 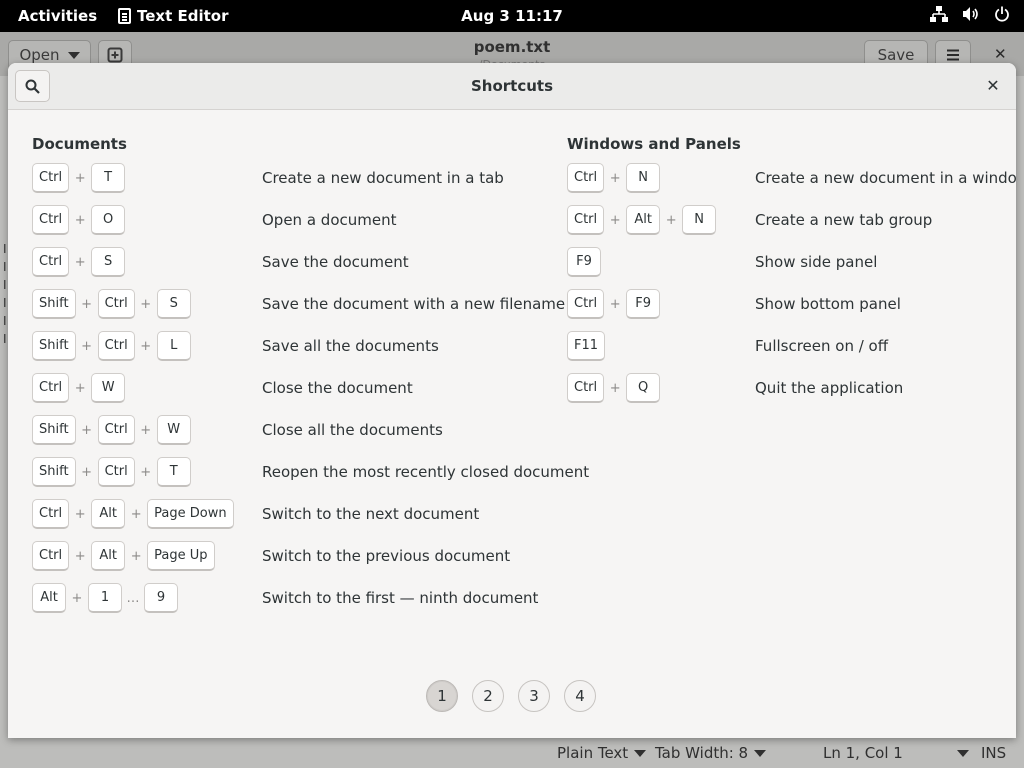 What do you see at coordinates (79, 388) in the screenshot?
I see `shortcut-keys: Ctrl + W` at bounding box center [79, 388].